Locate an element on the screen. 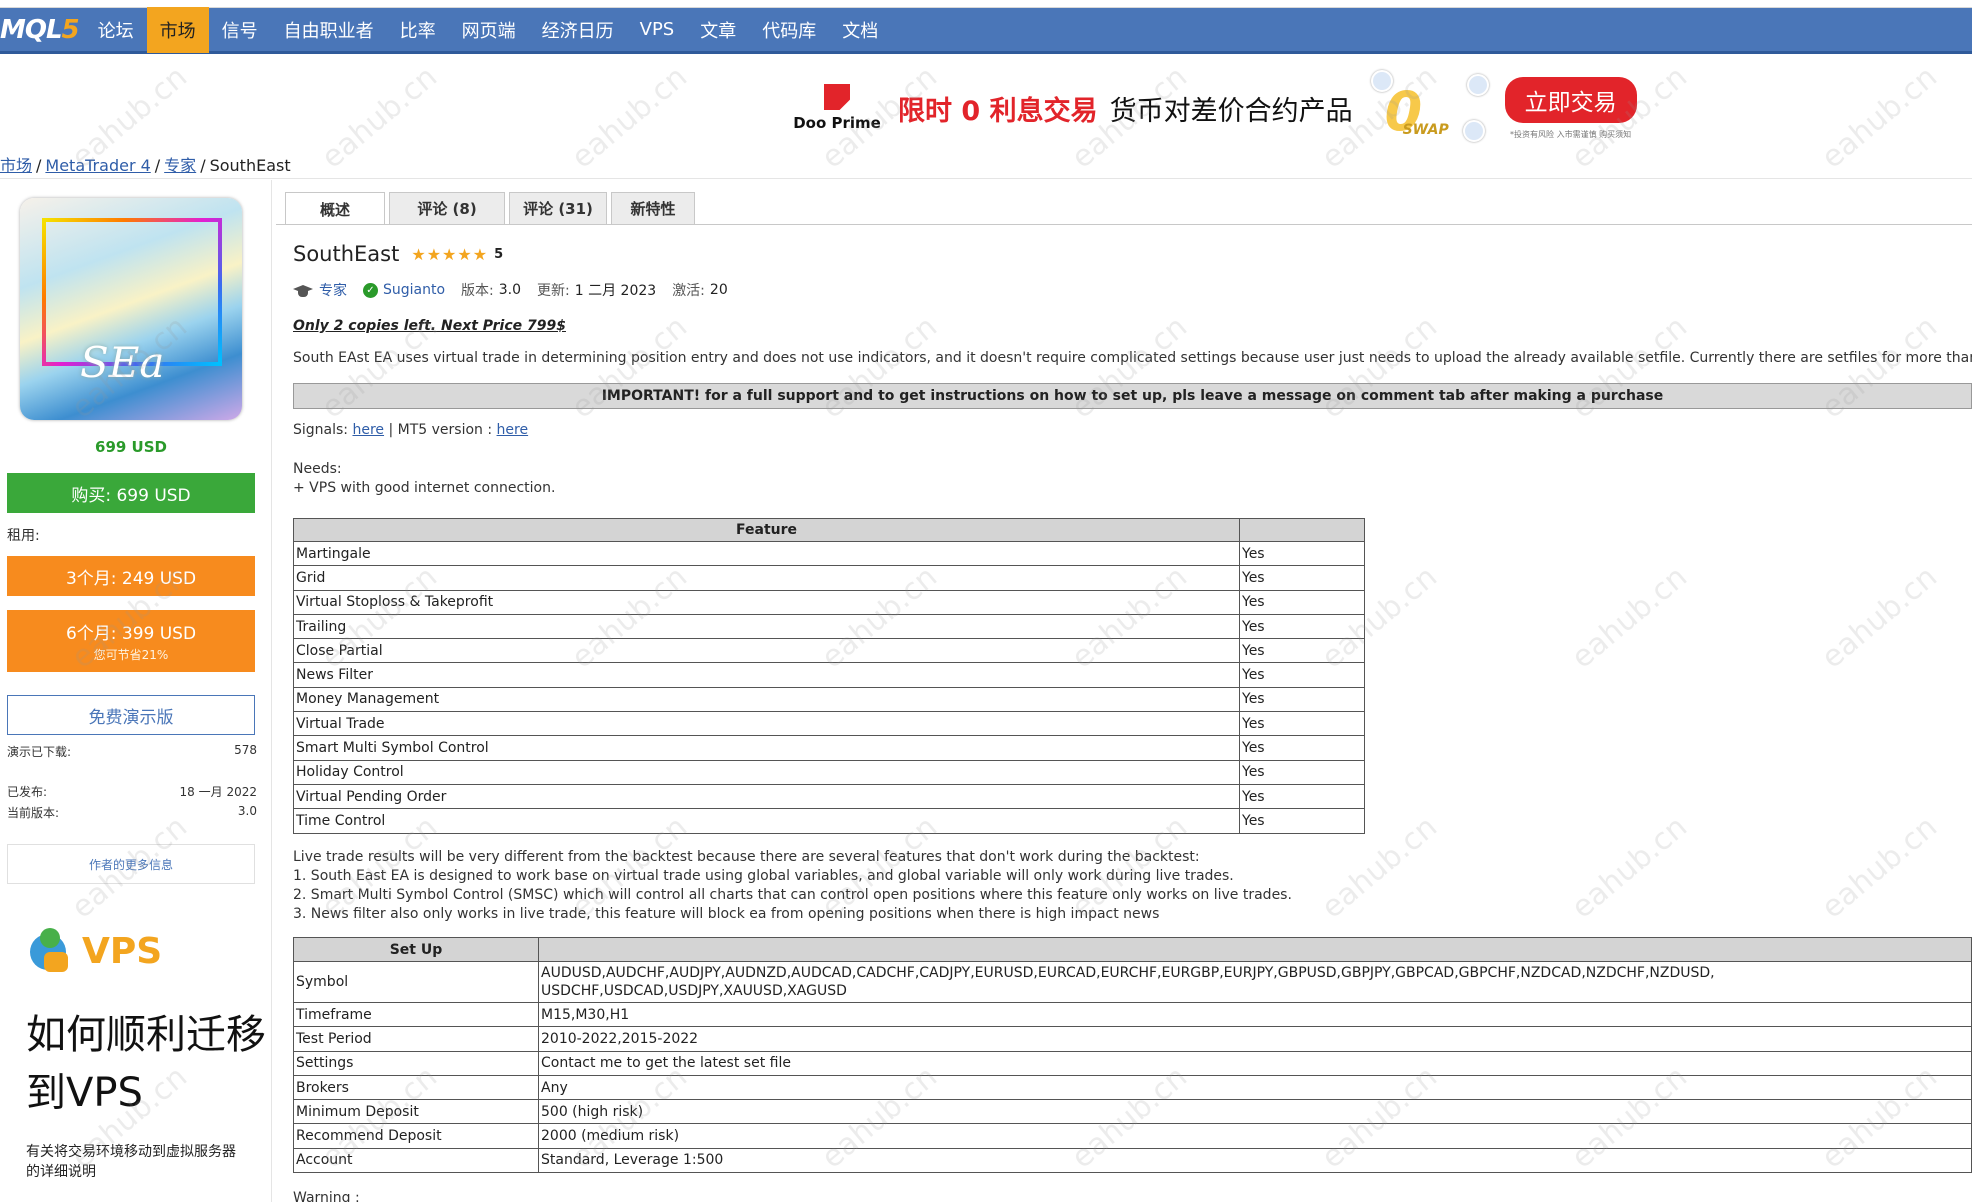  nav-item: 文章 is located at coordinates (718, 30).